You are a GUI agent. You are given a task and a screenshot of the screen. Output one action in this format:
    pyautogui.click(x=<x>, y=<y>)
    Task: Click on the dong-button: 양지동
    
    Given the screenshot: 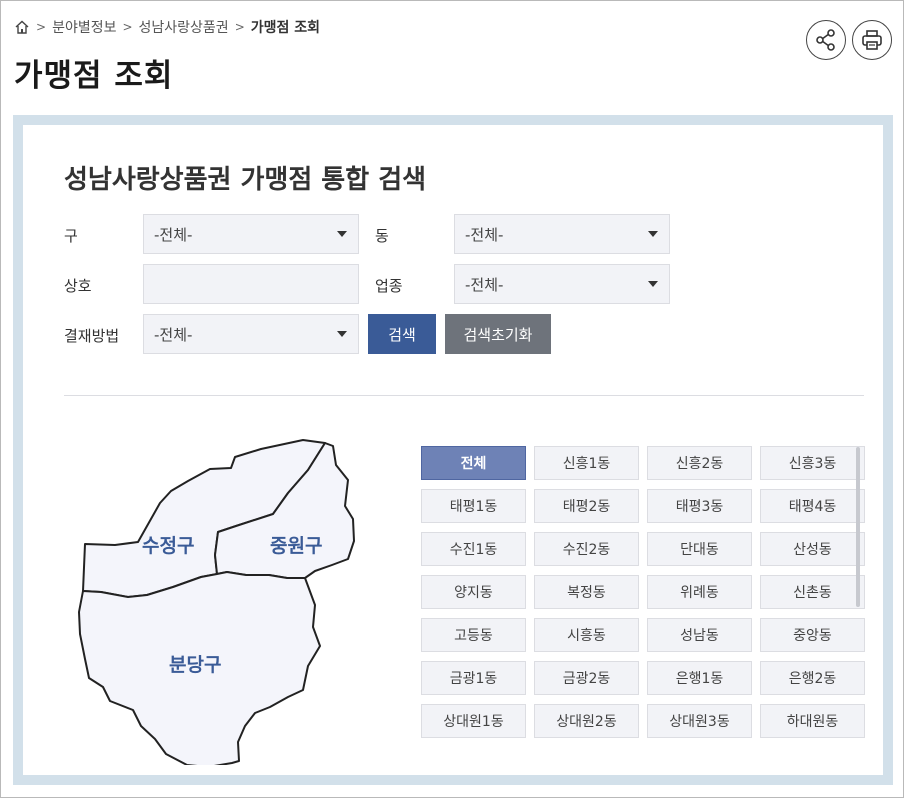 What is the action you would take?
    pyautogui.click(x=473, y=592)
    